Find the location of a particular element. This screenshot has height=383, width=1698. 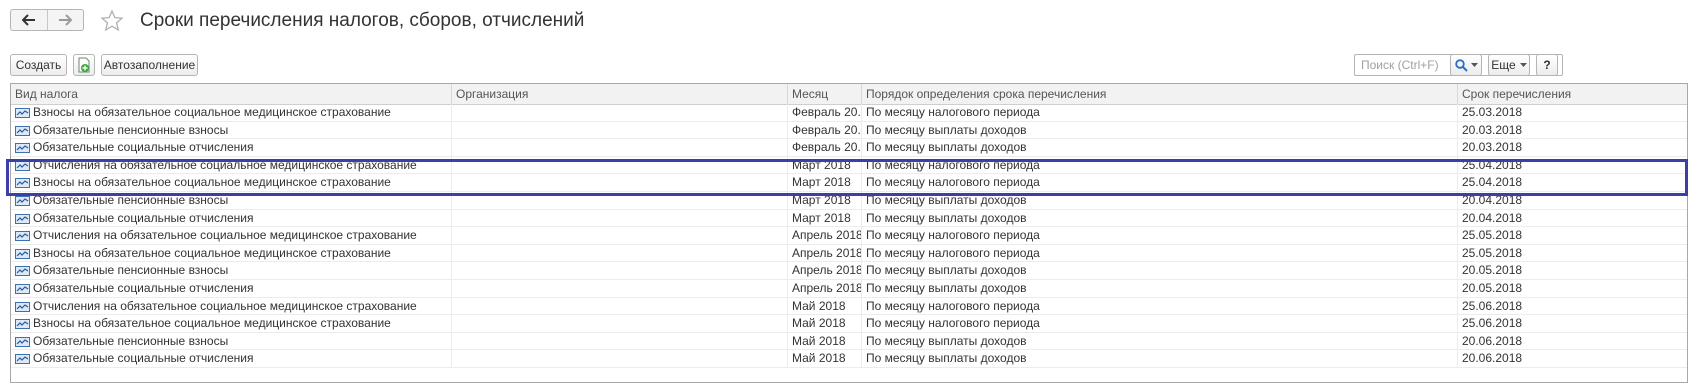

column-header-deadline-method: Порядок определения срока перечисления is located at coordinates (1160, 94).